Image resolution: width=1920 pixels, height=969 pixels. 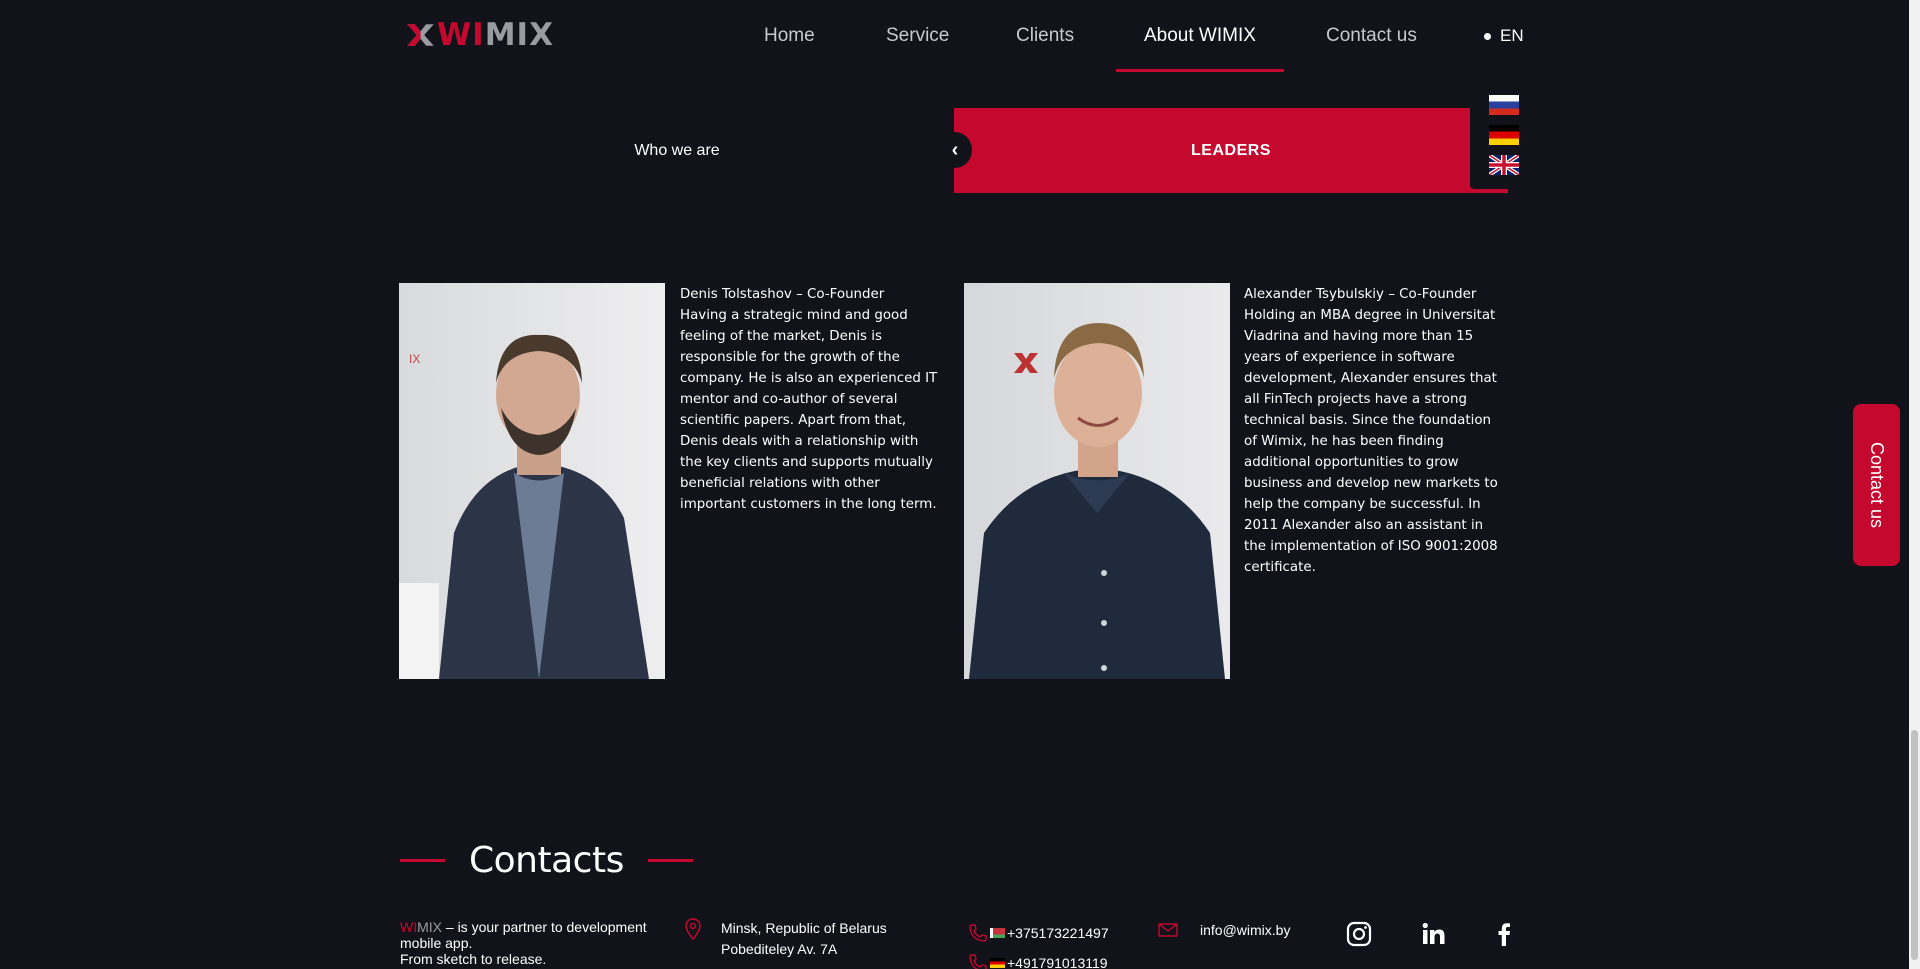 I want to click on phone-list: +375173221497 +491791013119, so click(x=1038, y=943).